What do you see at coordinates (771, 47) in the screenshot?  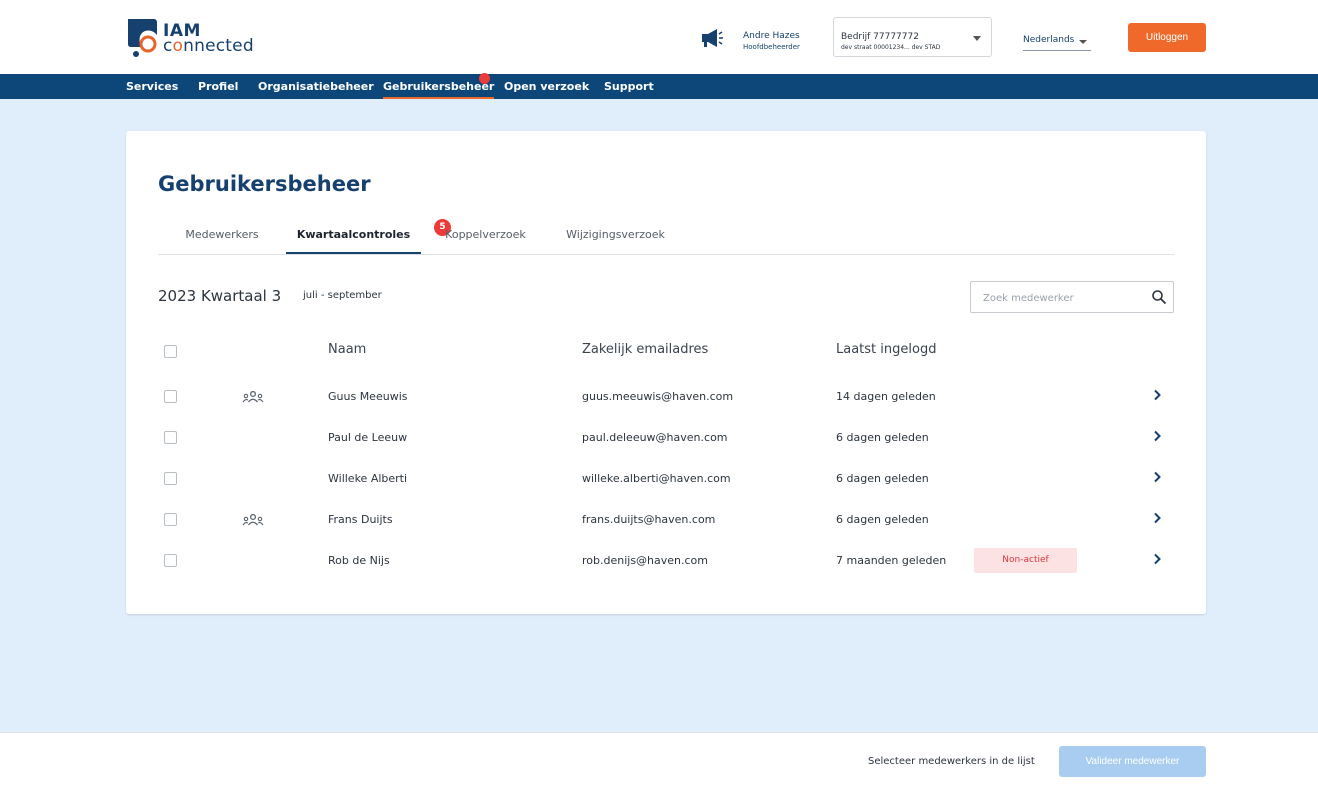 I see `user-role: Hoofdbeheerder` at bounding box center [771, 47].